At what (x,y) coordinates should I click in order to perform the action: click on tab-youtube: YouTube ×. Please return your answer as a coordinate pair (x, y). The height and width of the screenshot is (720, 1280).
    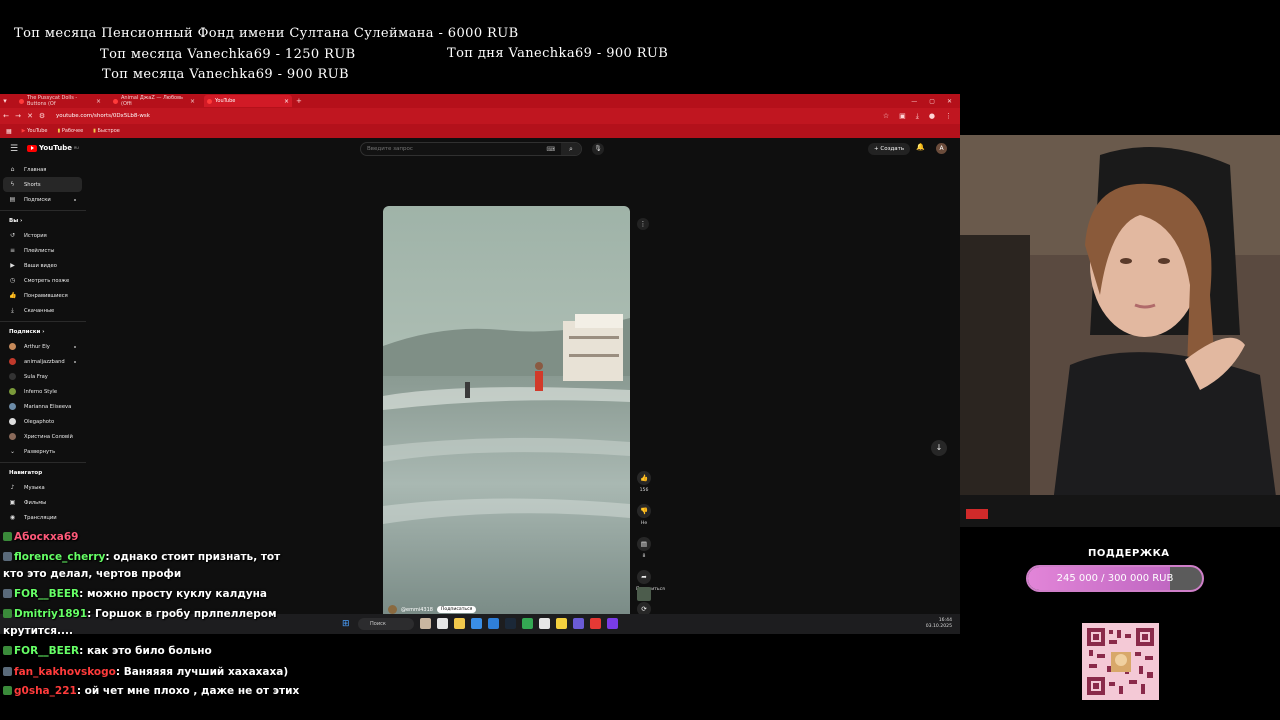
    Looking at the image, I should click on (248, 101).